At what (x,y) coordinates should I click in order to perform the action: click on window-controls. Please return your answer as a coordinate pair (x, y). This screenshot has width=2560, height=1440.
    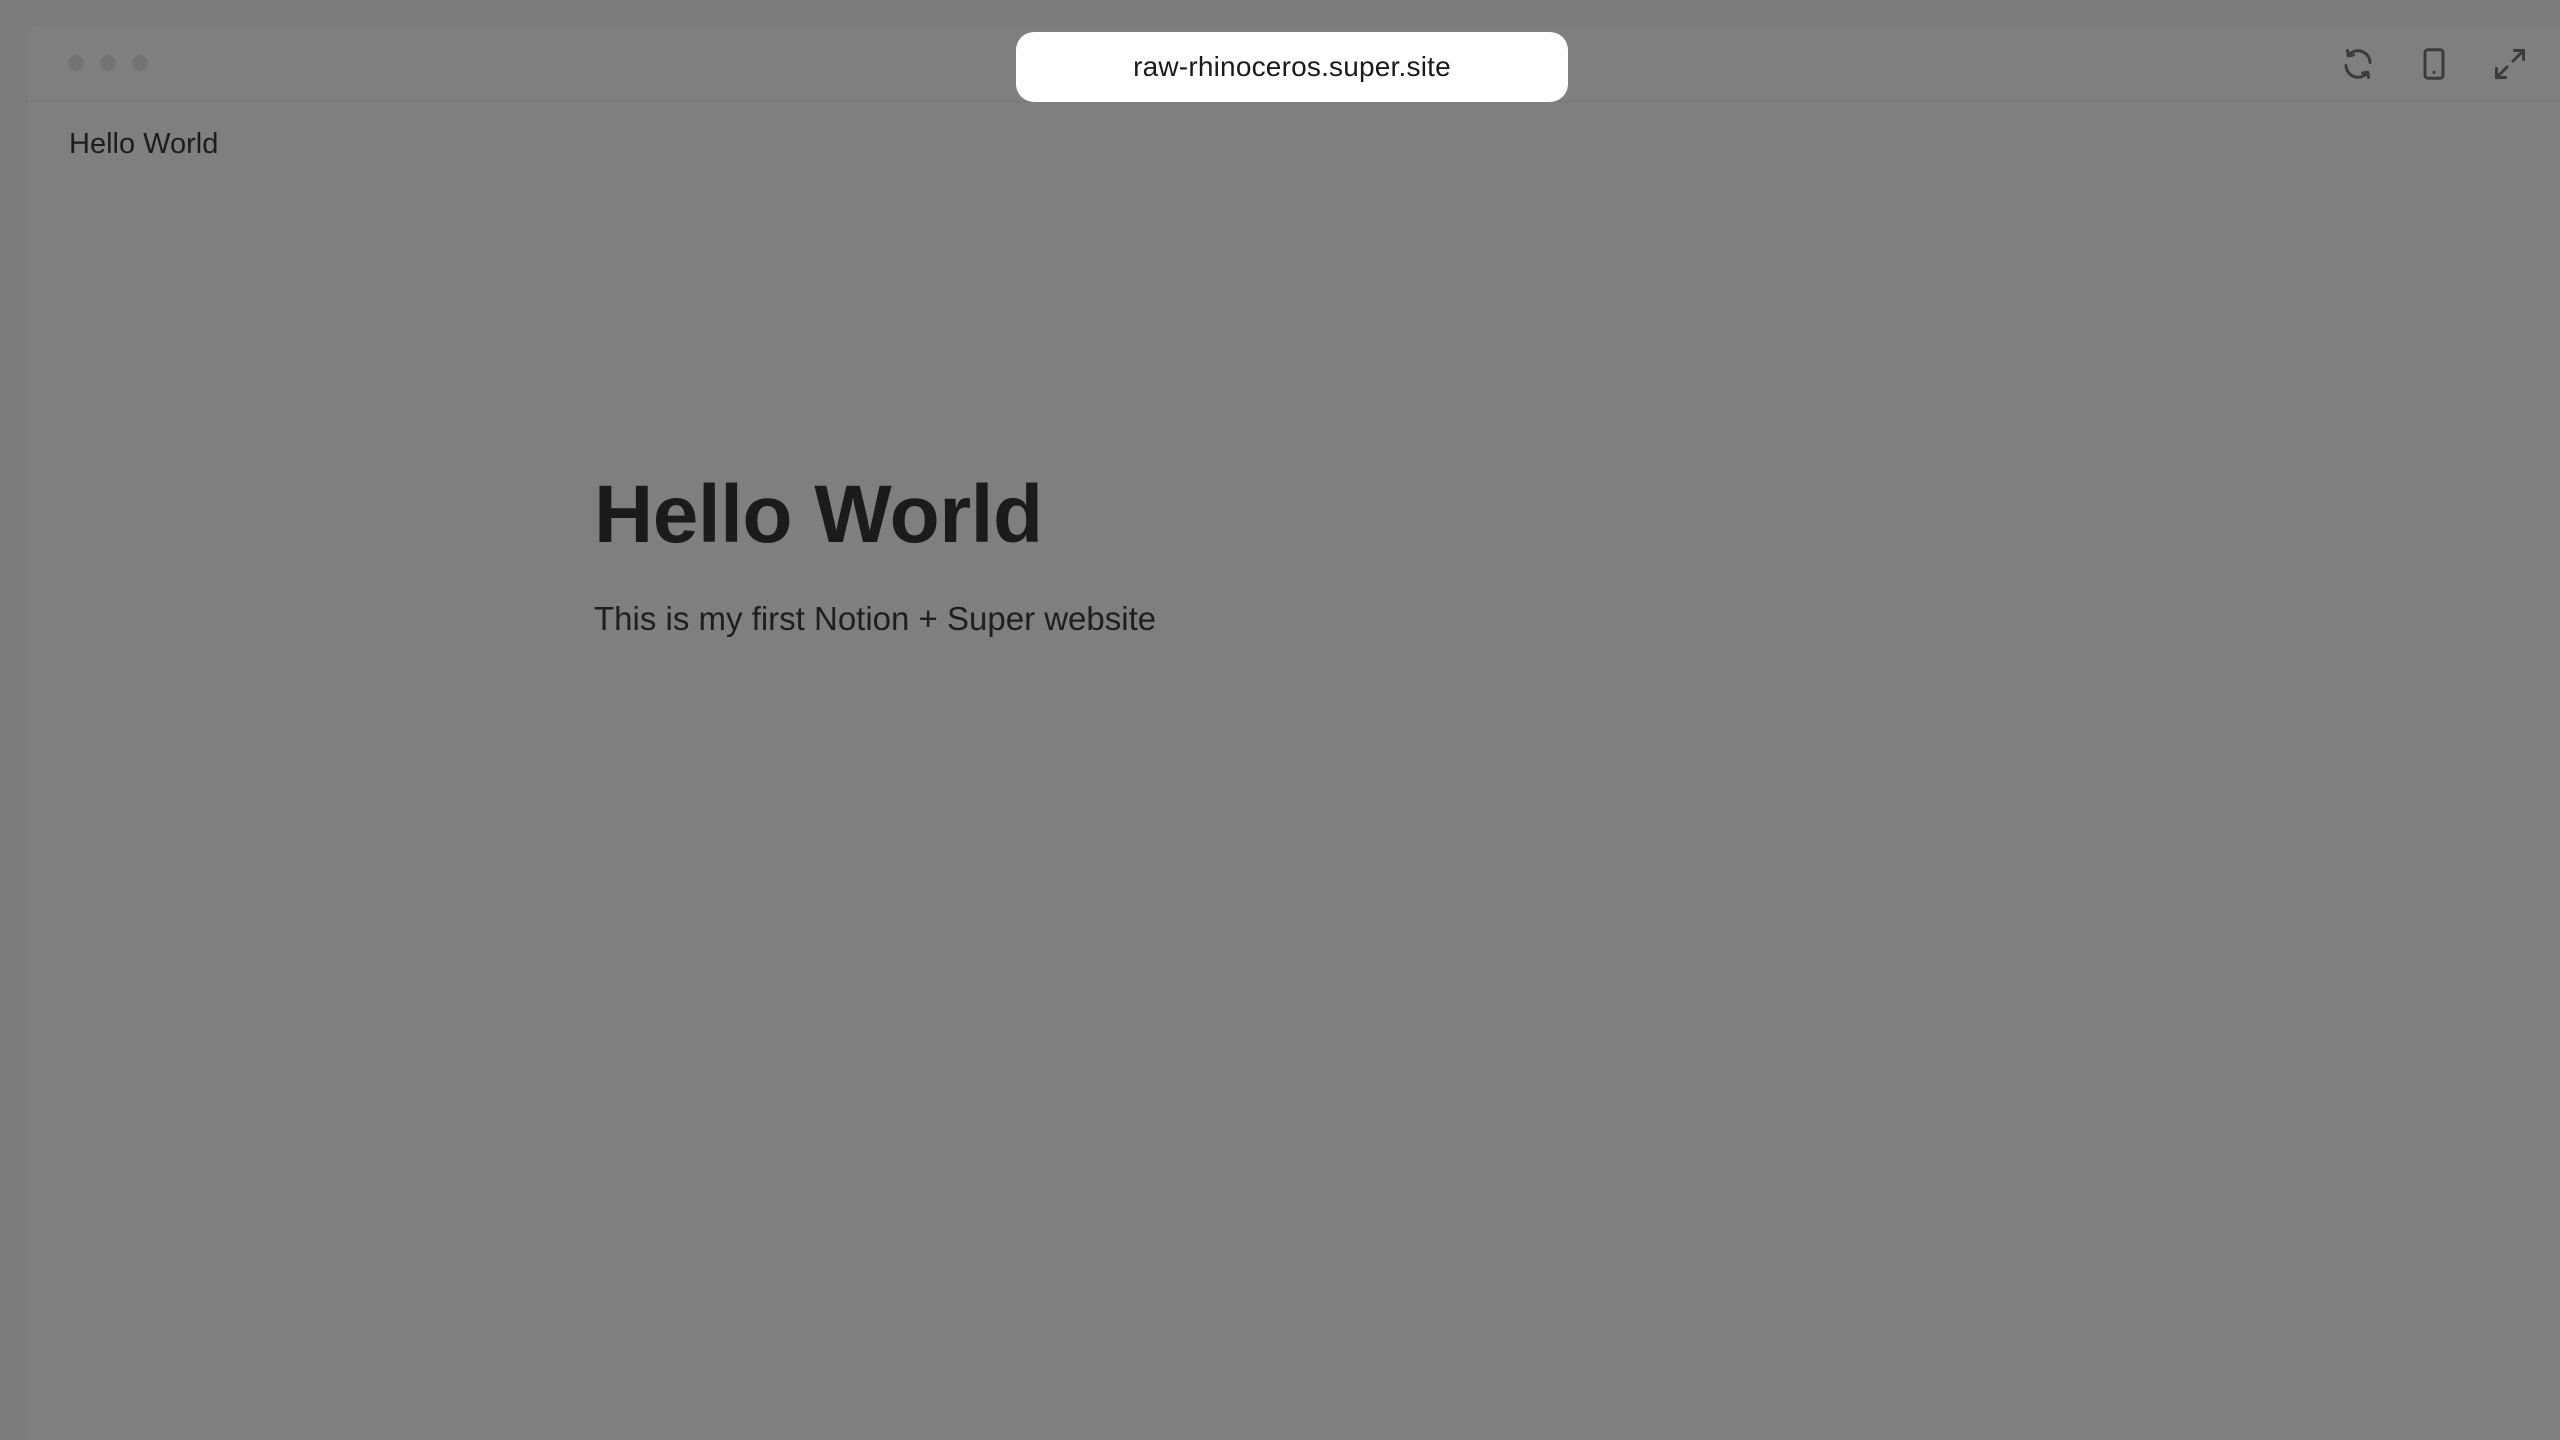
    Looking at the image, I should click on (108, 63).